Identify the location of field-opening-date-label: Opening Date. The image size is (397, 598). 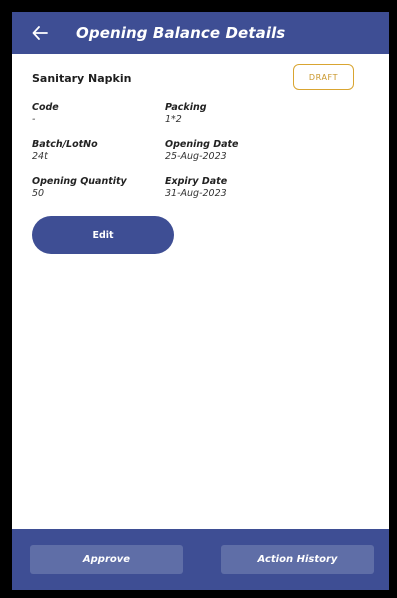
(202, 144).